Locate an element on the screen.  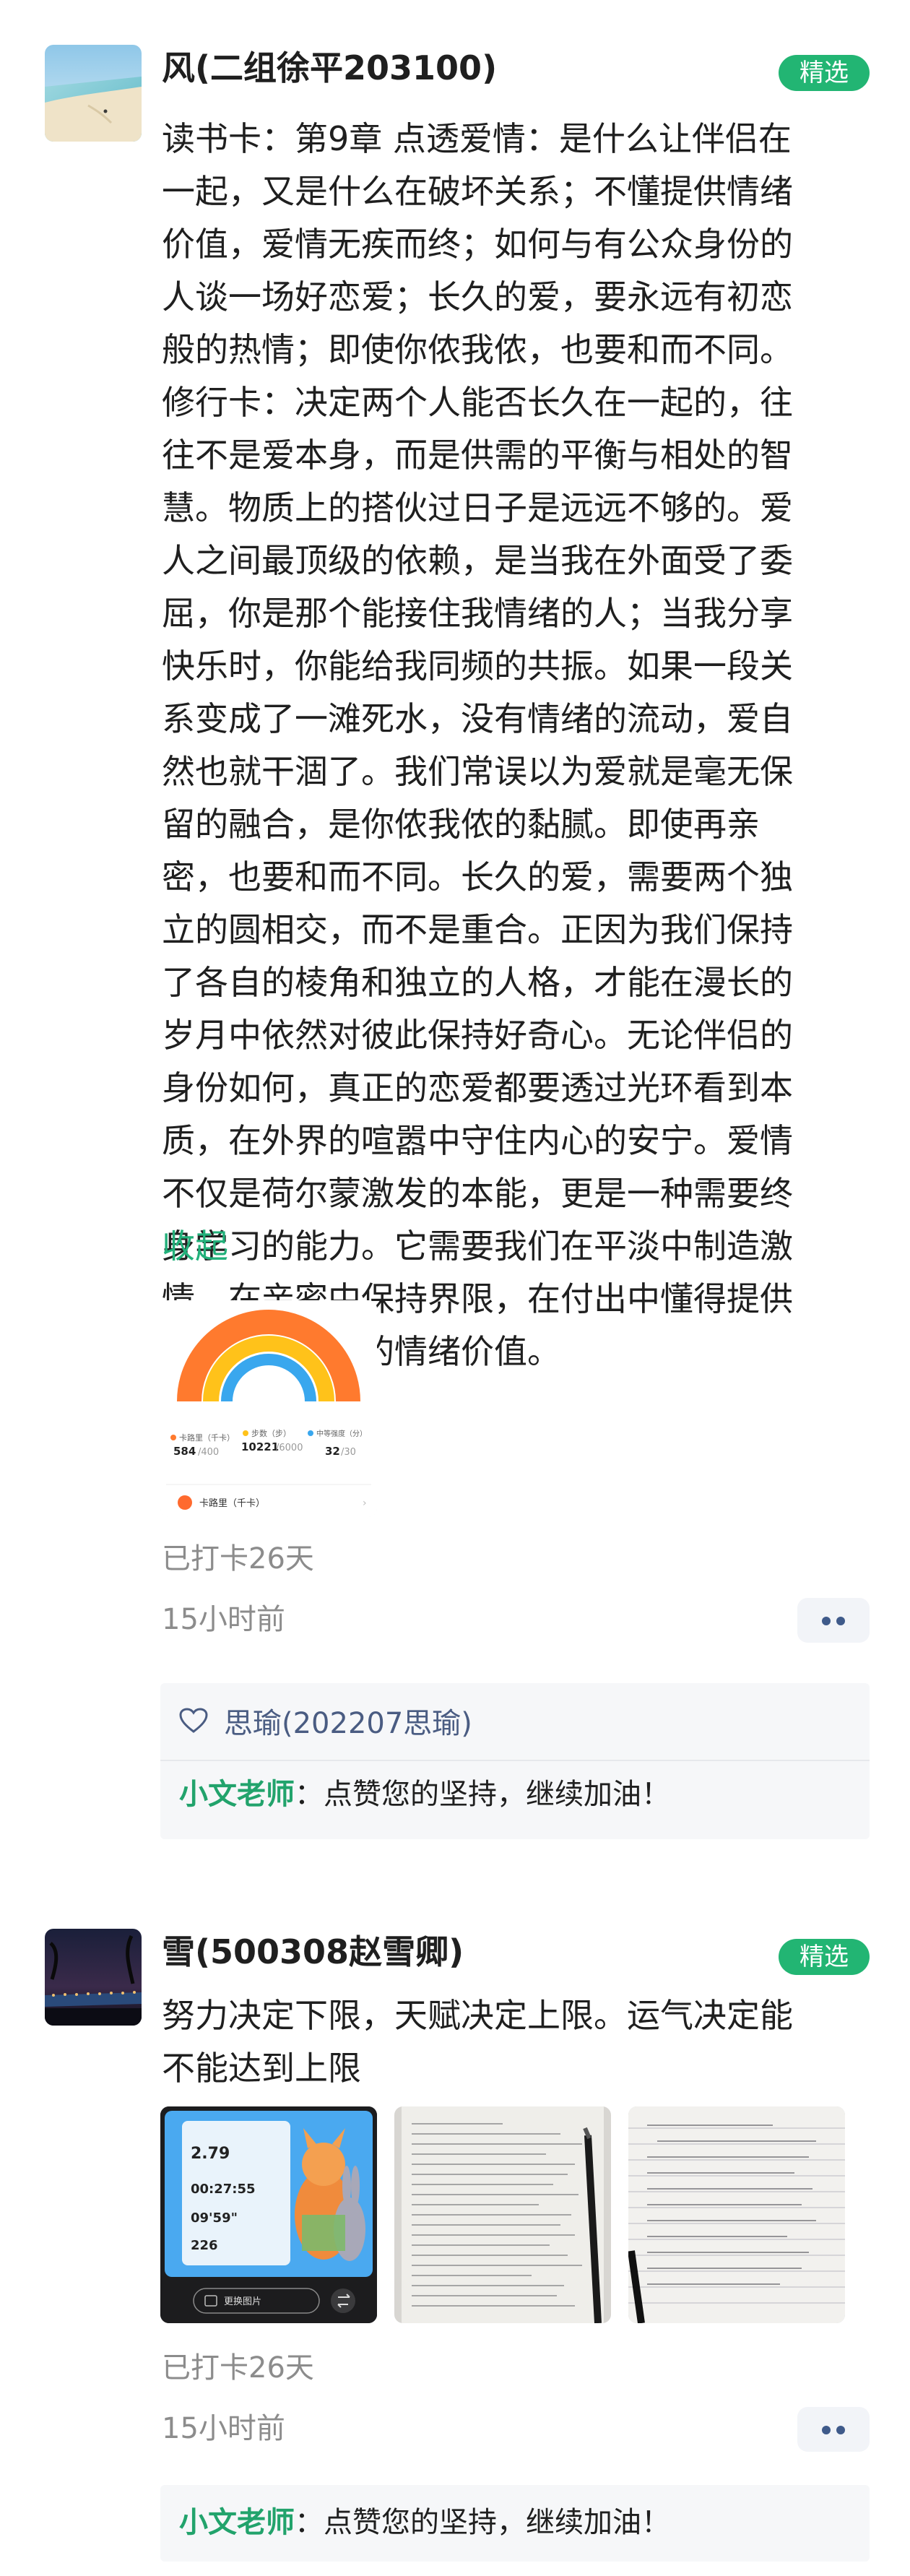
comment-box: 小文老师：点赞您的坚持，继续加油！ is located at coordinates (515, 2523).